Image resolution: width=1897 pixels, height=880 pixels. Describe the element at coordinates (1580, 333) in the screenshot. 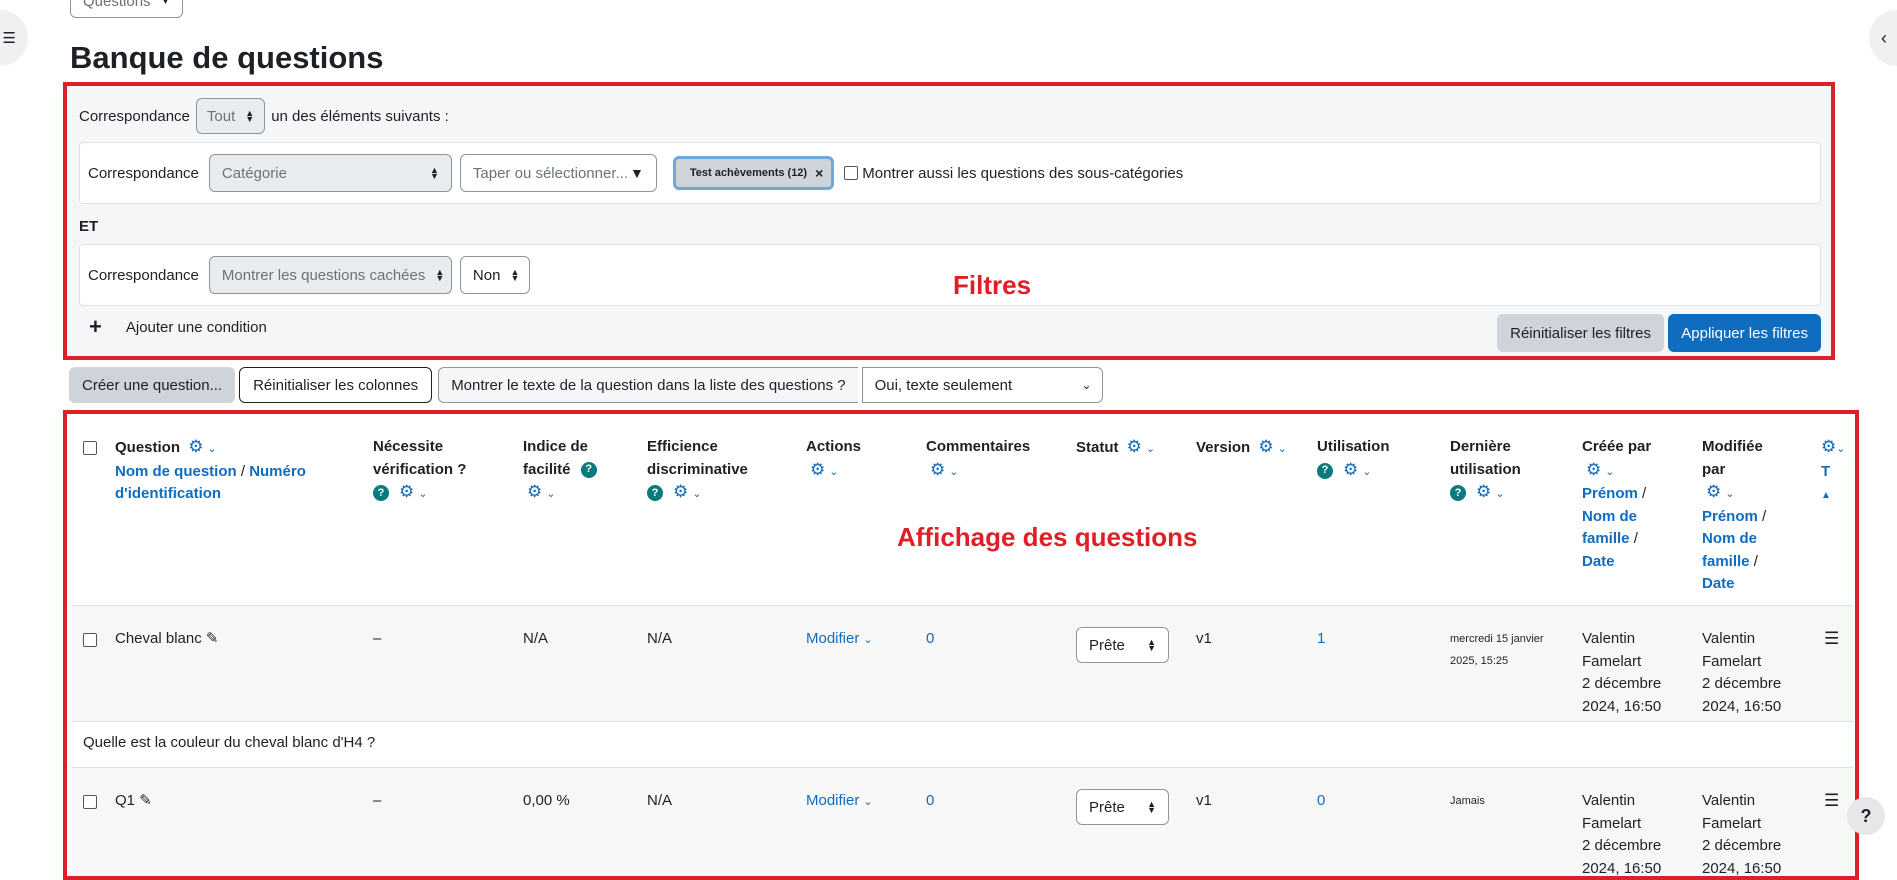

I see `reset-filters-button: Réinitialiser les filtres` at that location.